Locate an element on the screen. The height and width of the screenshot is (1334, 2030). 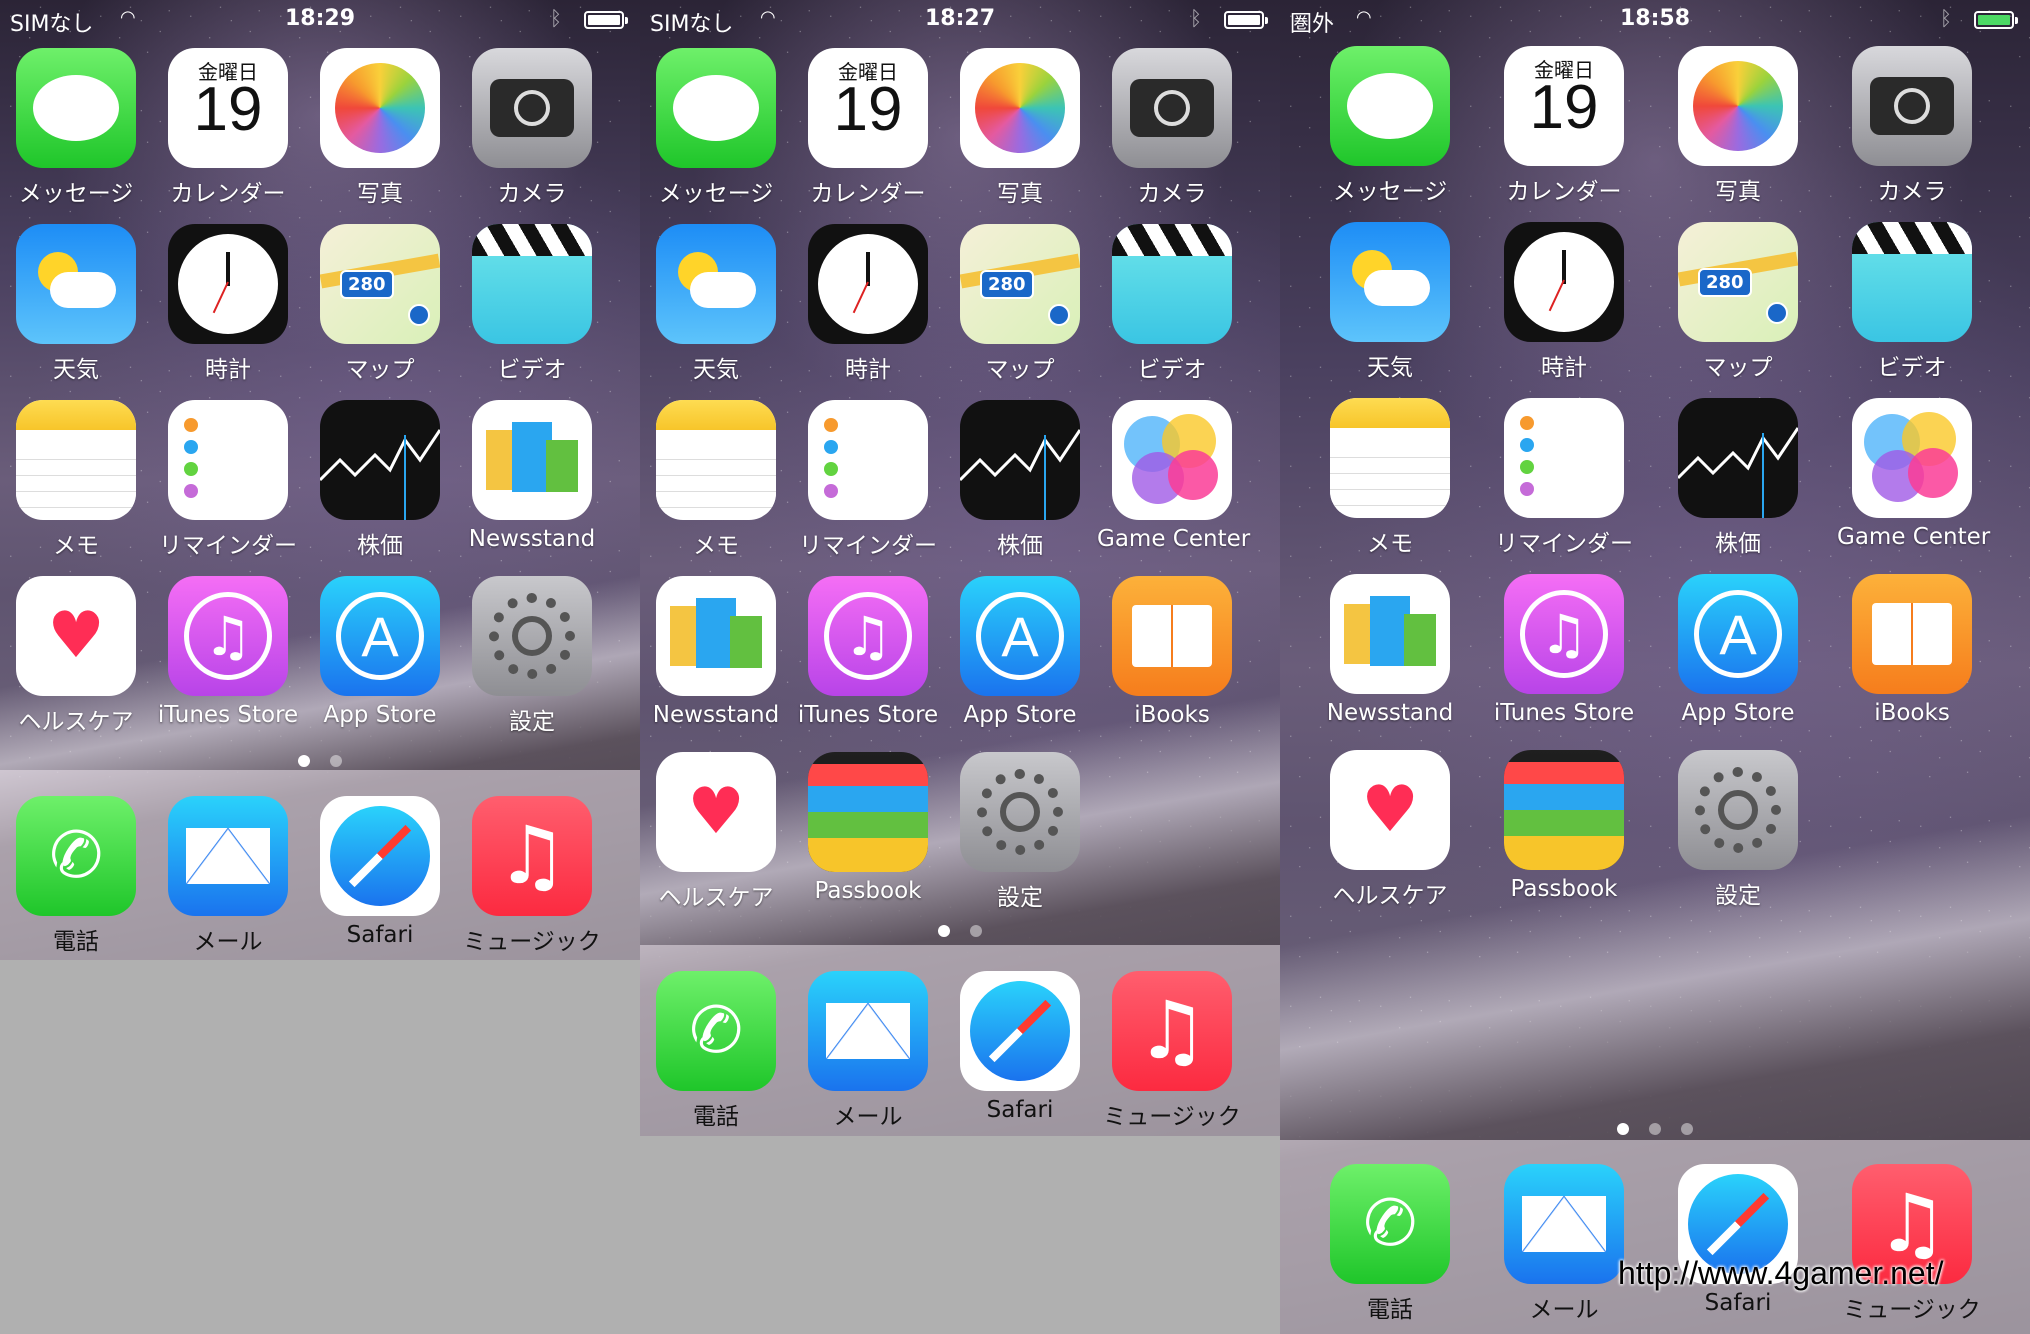
app-clock: 時計 is located at coordinates (228, 304).